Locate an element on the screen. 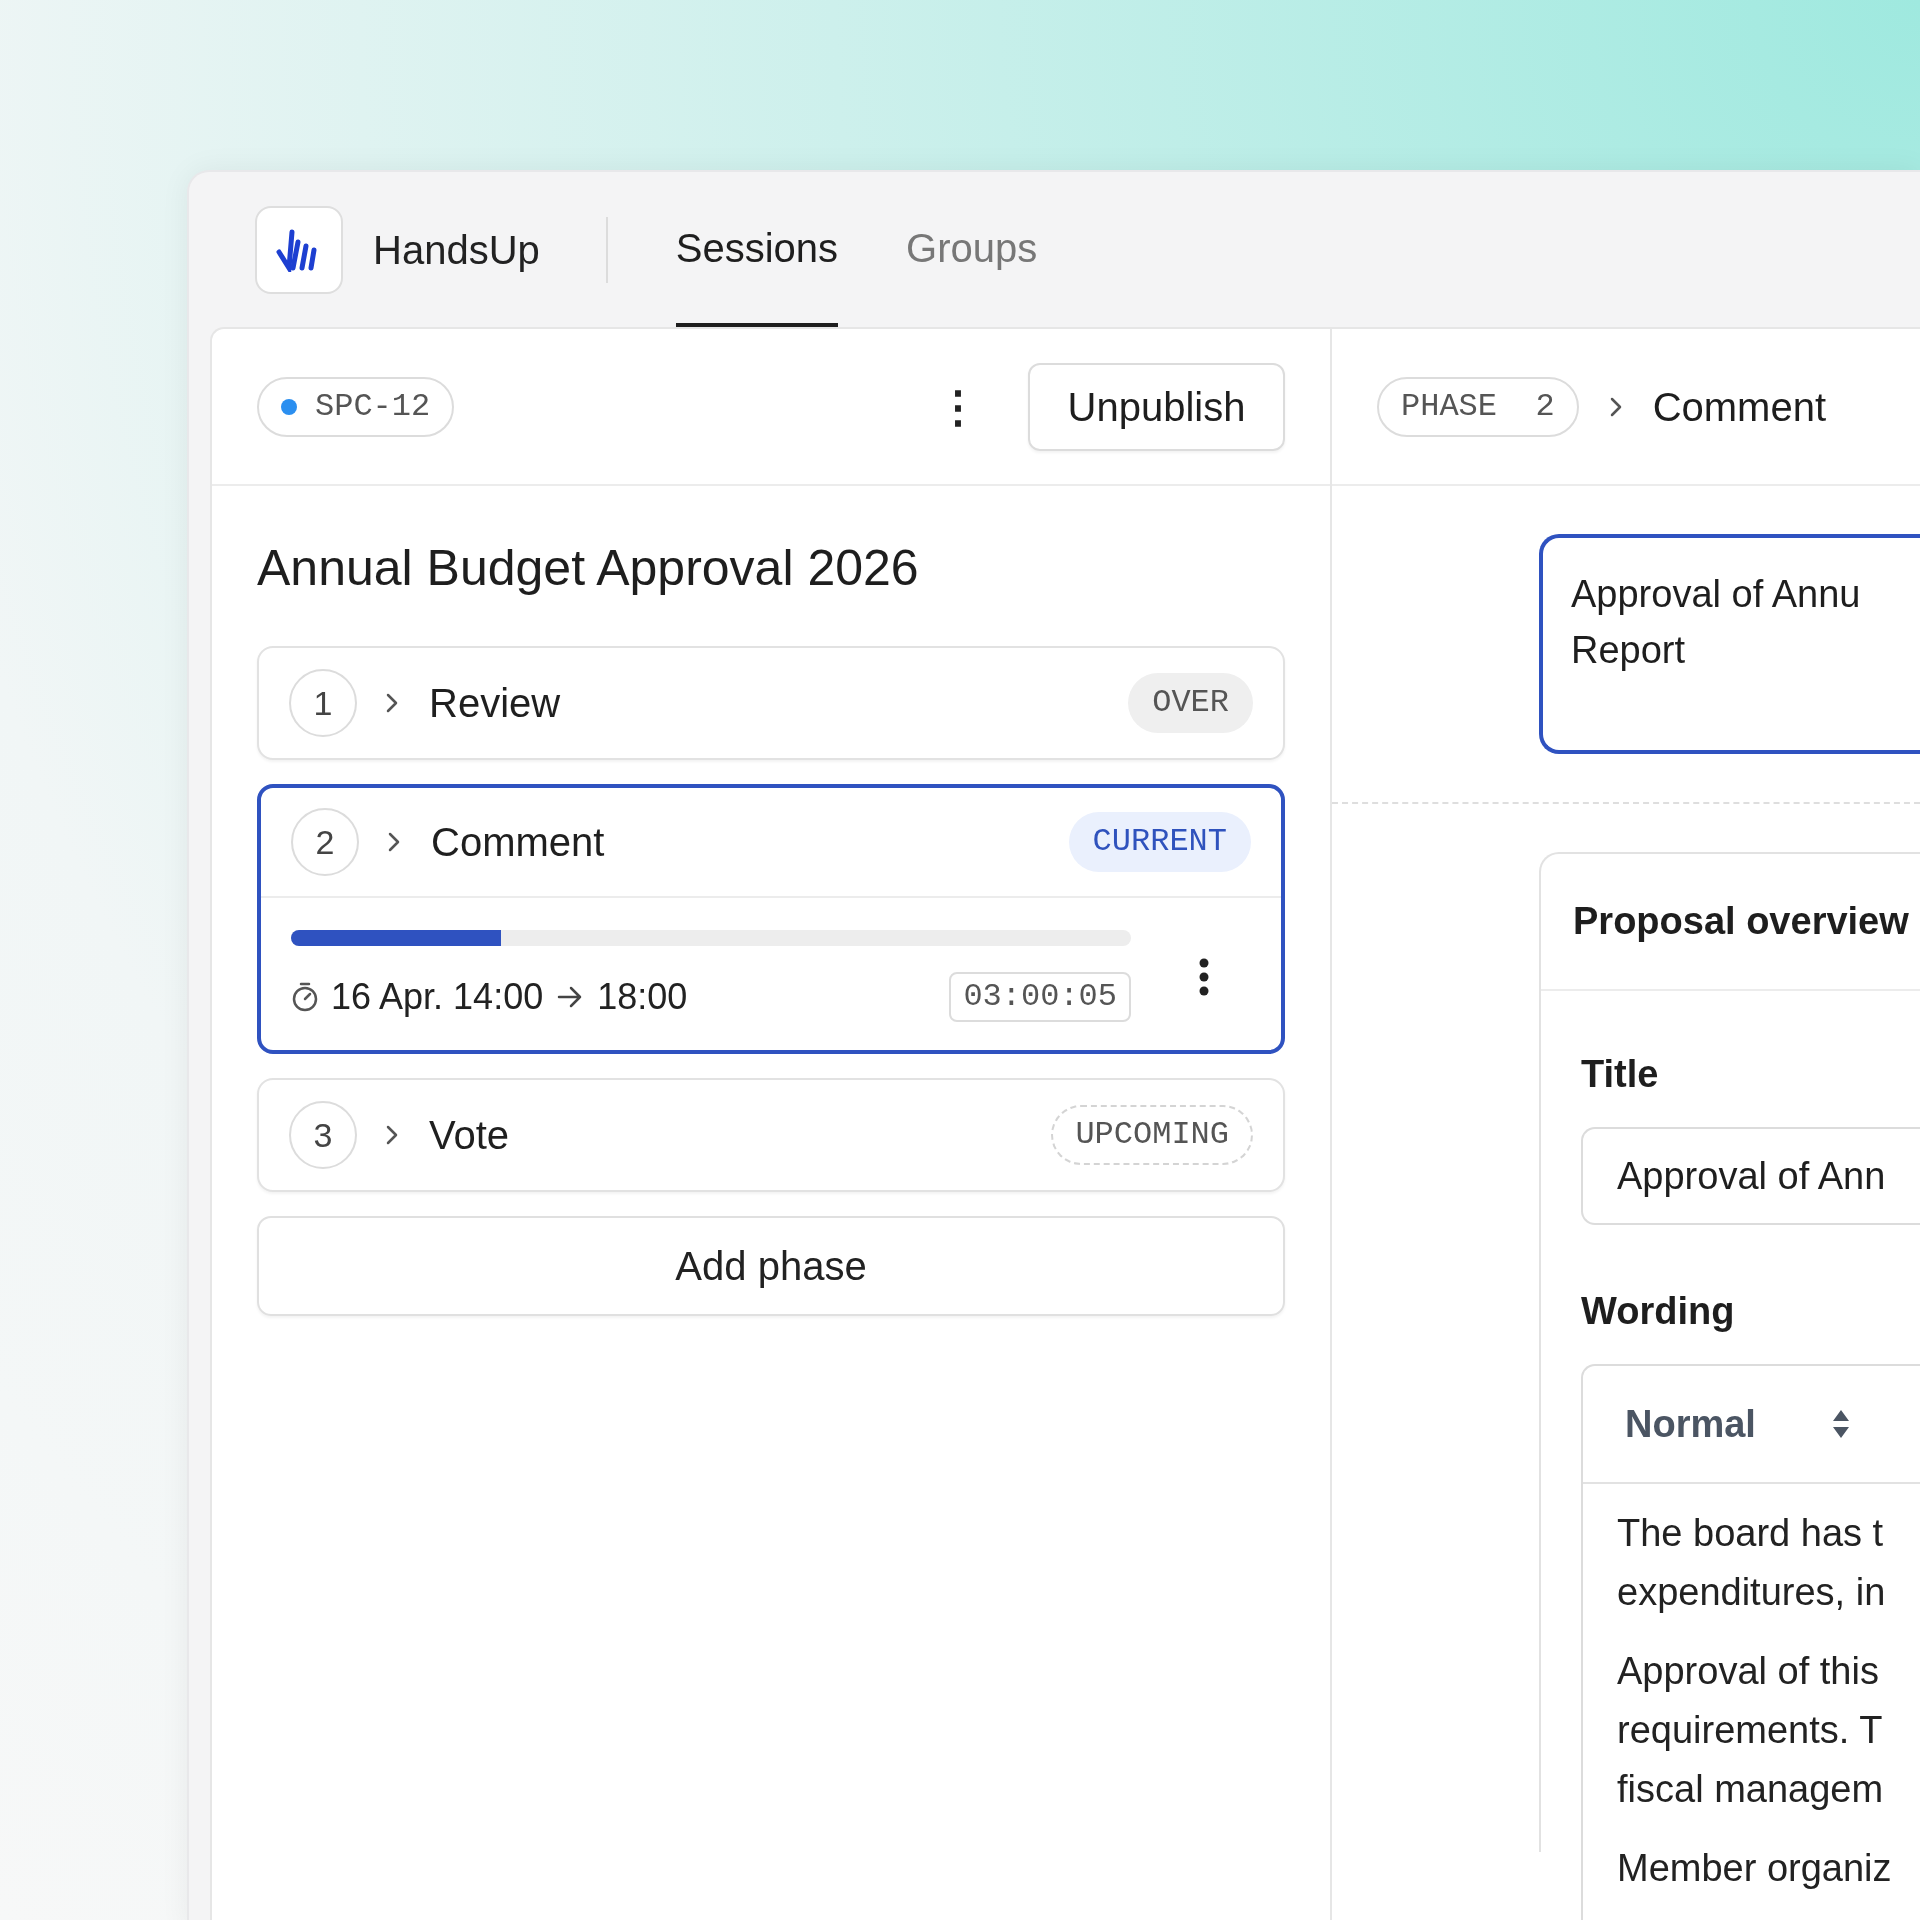  countdown-timer: 03:00:05 is located at coordinates (1040, 997).